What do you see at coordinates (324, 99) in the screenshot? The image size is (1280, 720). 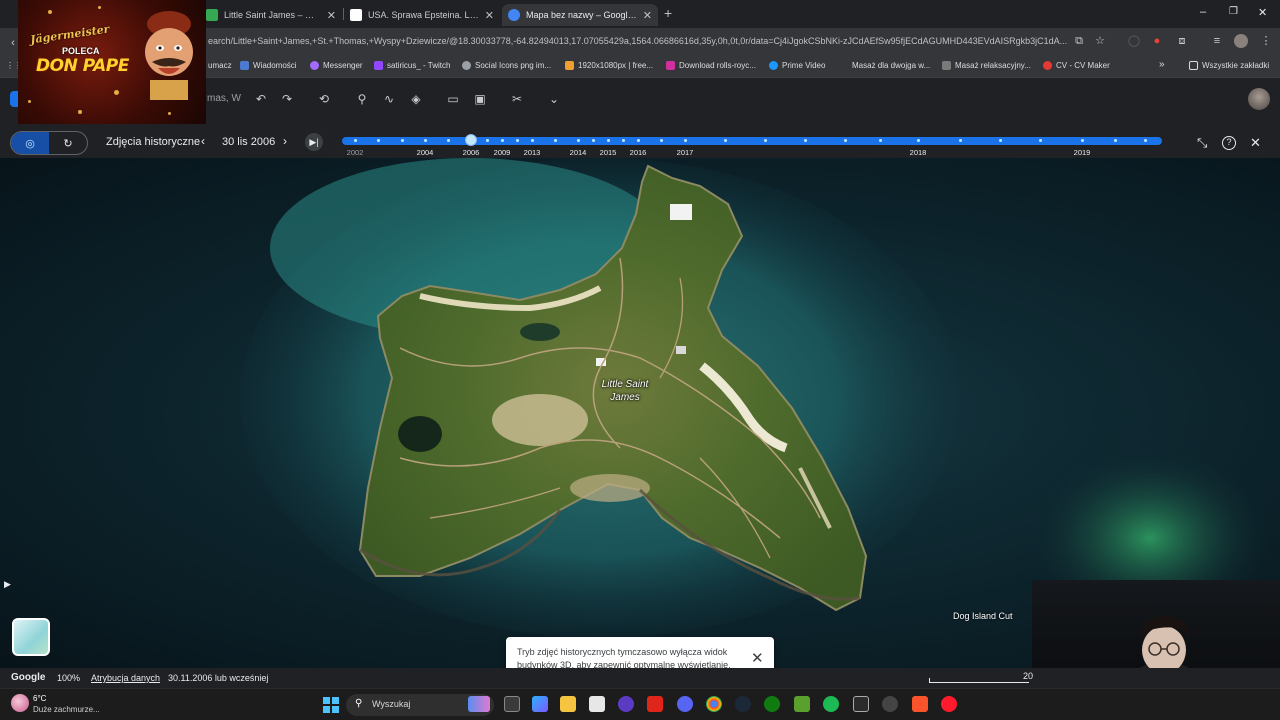 I see `historical-imagery-icon: ⟲` at bounding box center [324, 99].